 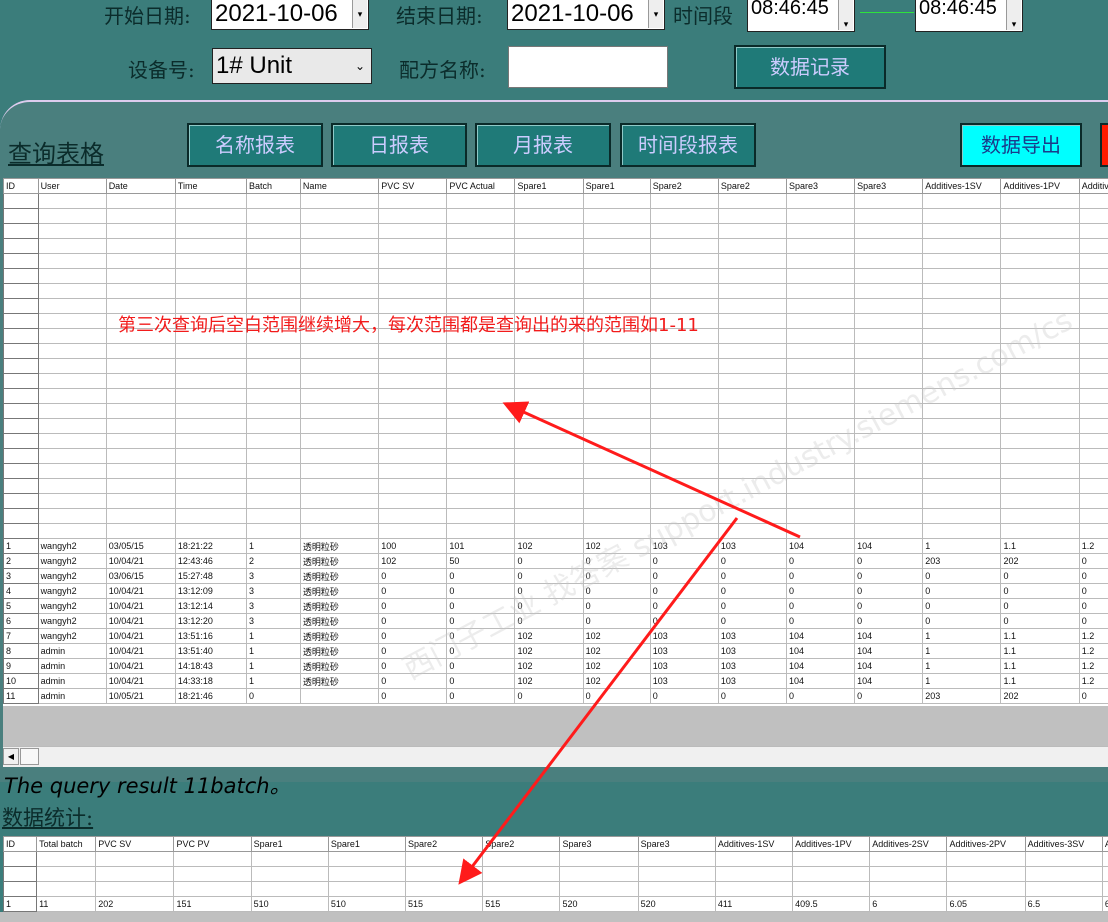 What do you see at coordinates (598, 701) in the screenshot?
I see `arrow-to-stats` at bounding box center [598, 701].